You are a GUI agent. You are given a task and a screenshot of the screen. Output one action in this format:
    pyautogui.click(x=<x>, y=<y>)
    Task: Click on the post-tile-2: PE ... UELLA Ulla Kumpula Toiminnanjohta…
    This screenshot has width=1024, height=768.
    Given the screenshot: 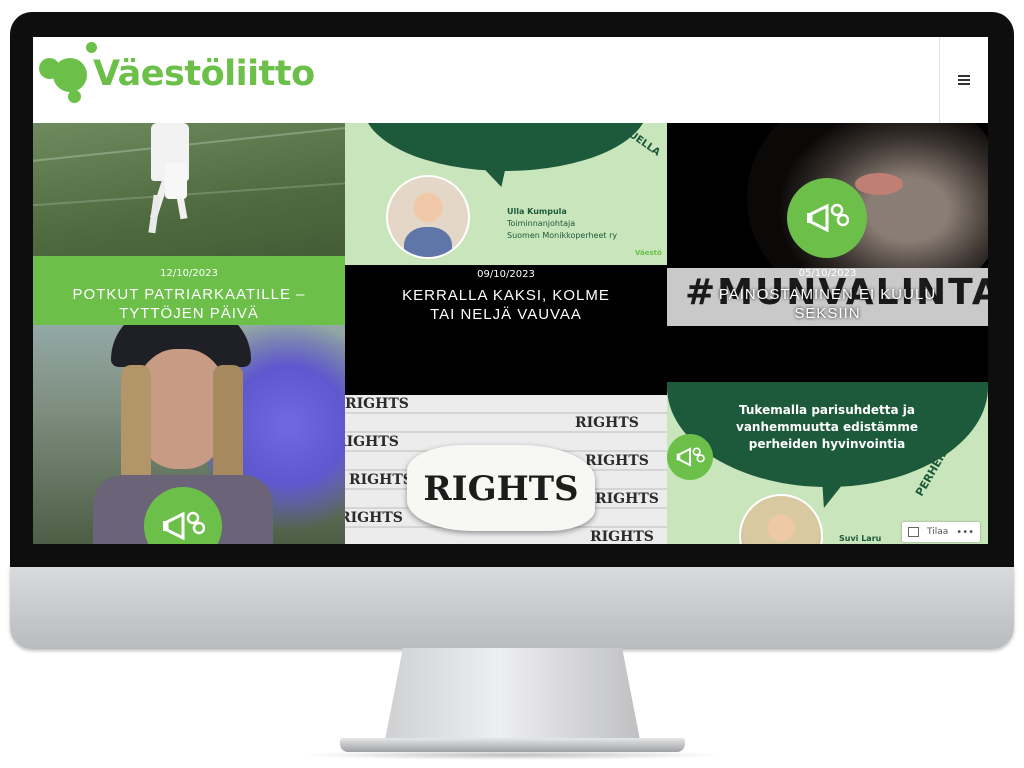 What is the action you would take?
    pyautogui.click(x=506, y=259)
    